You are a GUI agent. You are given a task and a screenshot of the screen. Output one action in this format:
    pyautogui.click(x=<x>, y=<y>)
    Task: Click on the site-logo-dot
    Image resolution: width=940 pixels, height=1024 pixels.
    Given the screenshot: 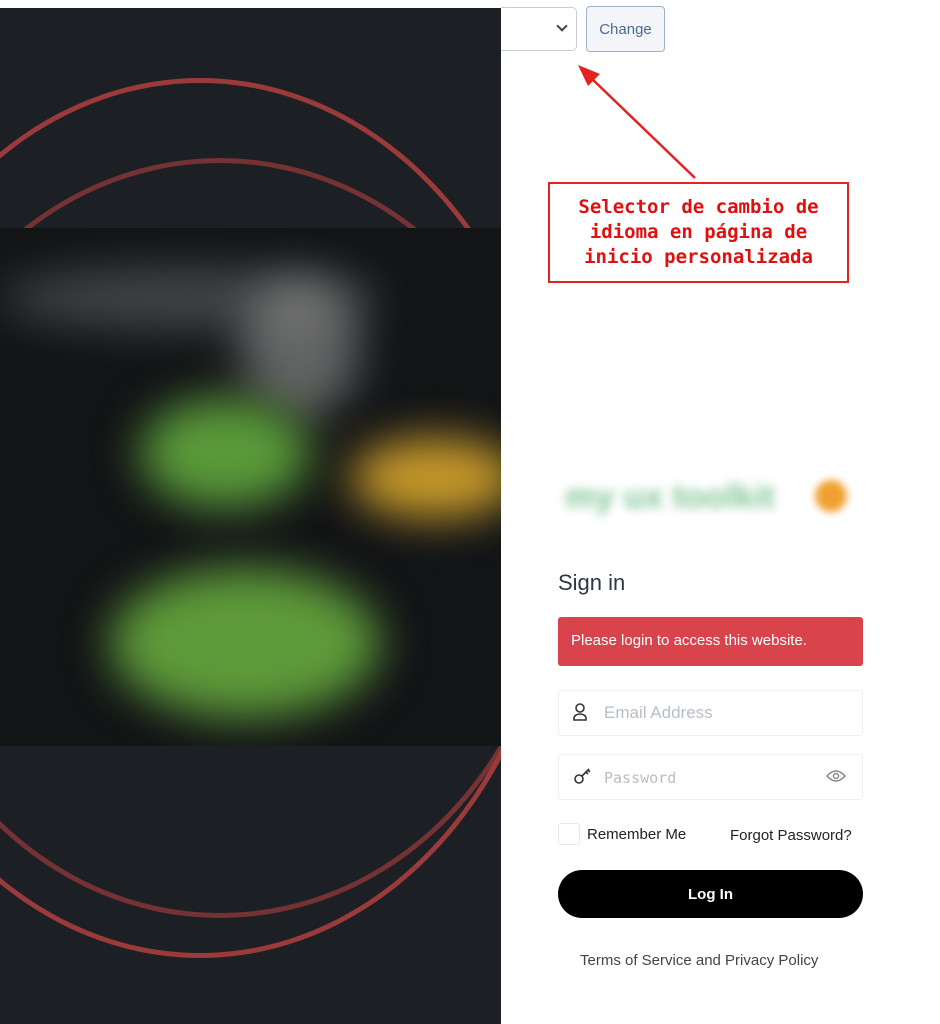 What is the action you would take?
    pyautogui.click(x=831, y=496)
    